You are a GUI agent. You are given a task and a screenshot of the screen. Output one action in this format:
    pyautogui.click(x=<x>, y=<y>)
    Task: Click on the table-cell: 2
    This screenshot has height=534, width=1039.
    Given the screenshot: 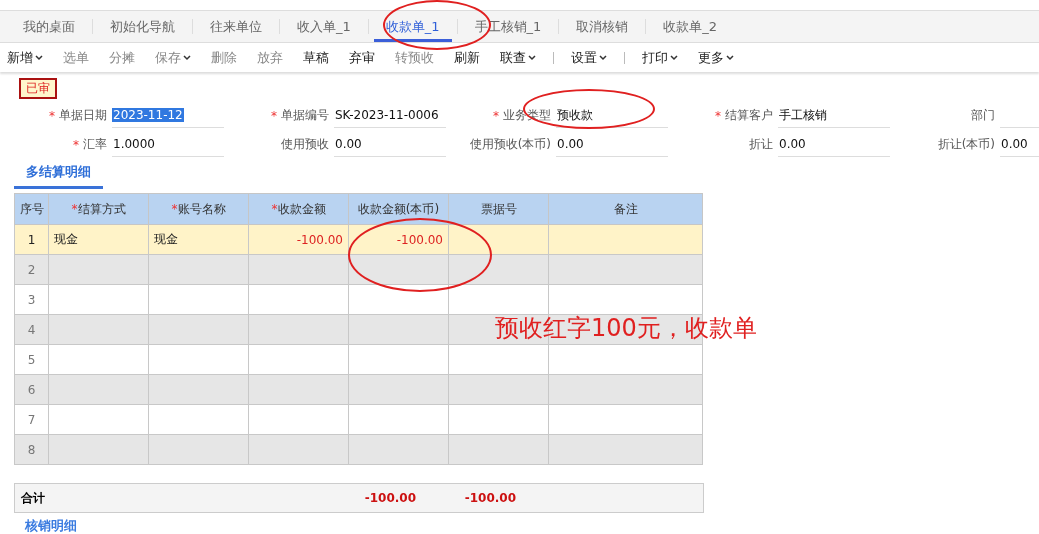 What is the action you would take?
    pyautogui.click(x=31, y=269)
    